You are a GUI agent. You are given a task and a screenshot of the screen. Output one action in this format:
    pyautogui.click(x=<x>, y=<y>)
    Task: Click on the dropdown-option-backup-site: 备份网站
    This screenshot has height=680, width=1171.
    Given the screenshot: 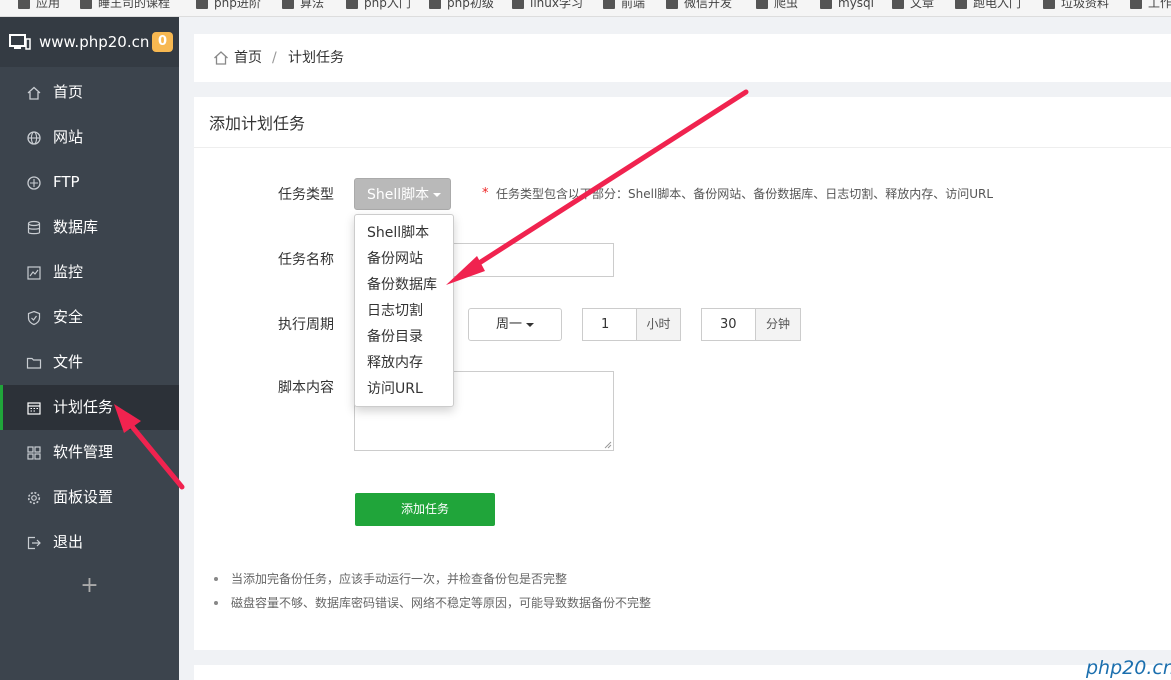 What is the action you would take?
    pyautogui.click(x=395, y=259)
    